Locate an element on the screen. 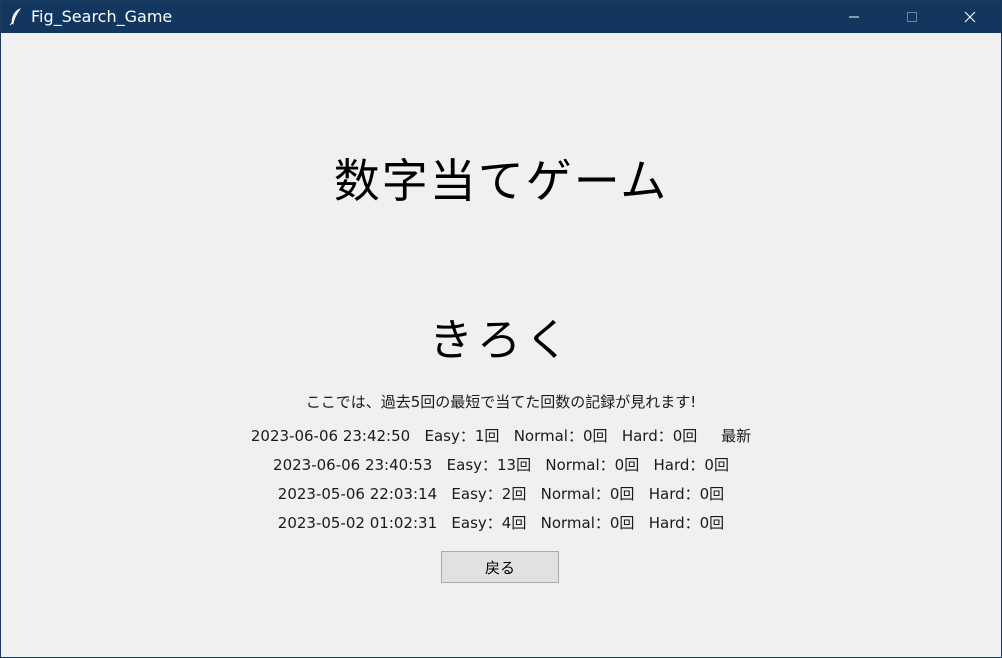  title-bar: Fig_Search_Game is located at coordinates (501, 17).